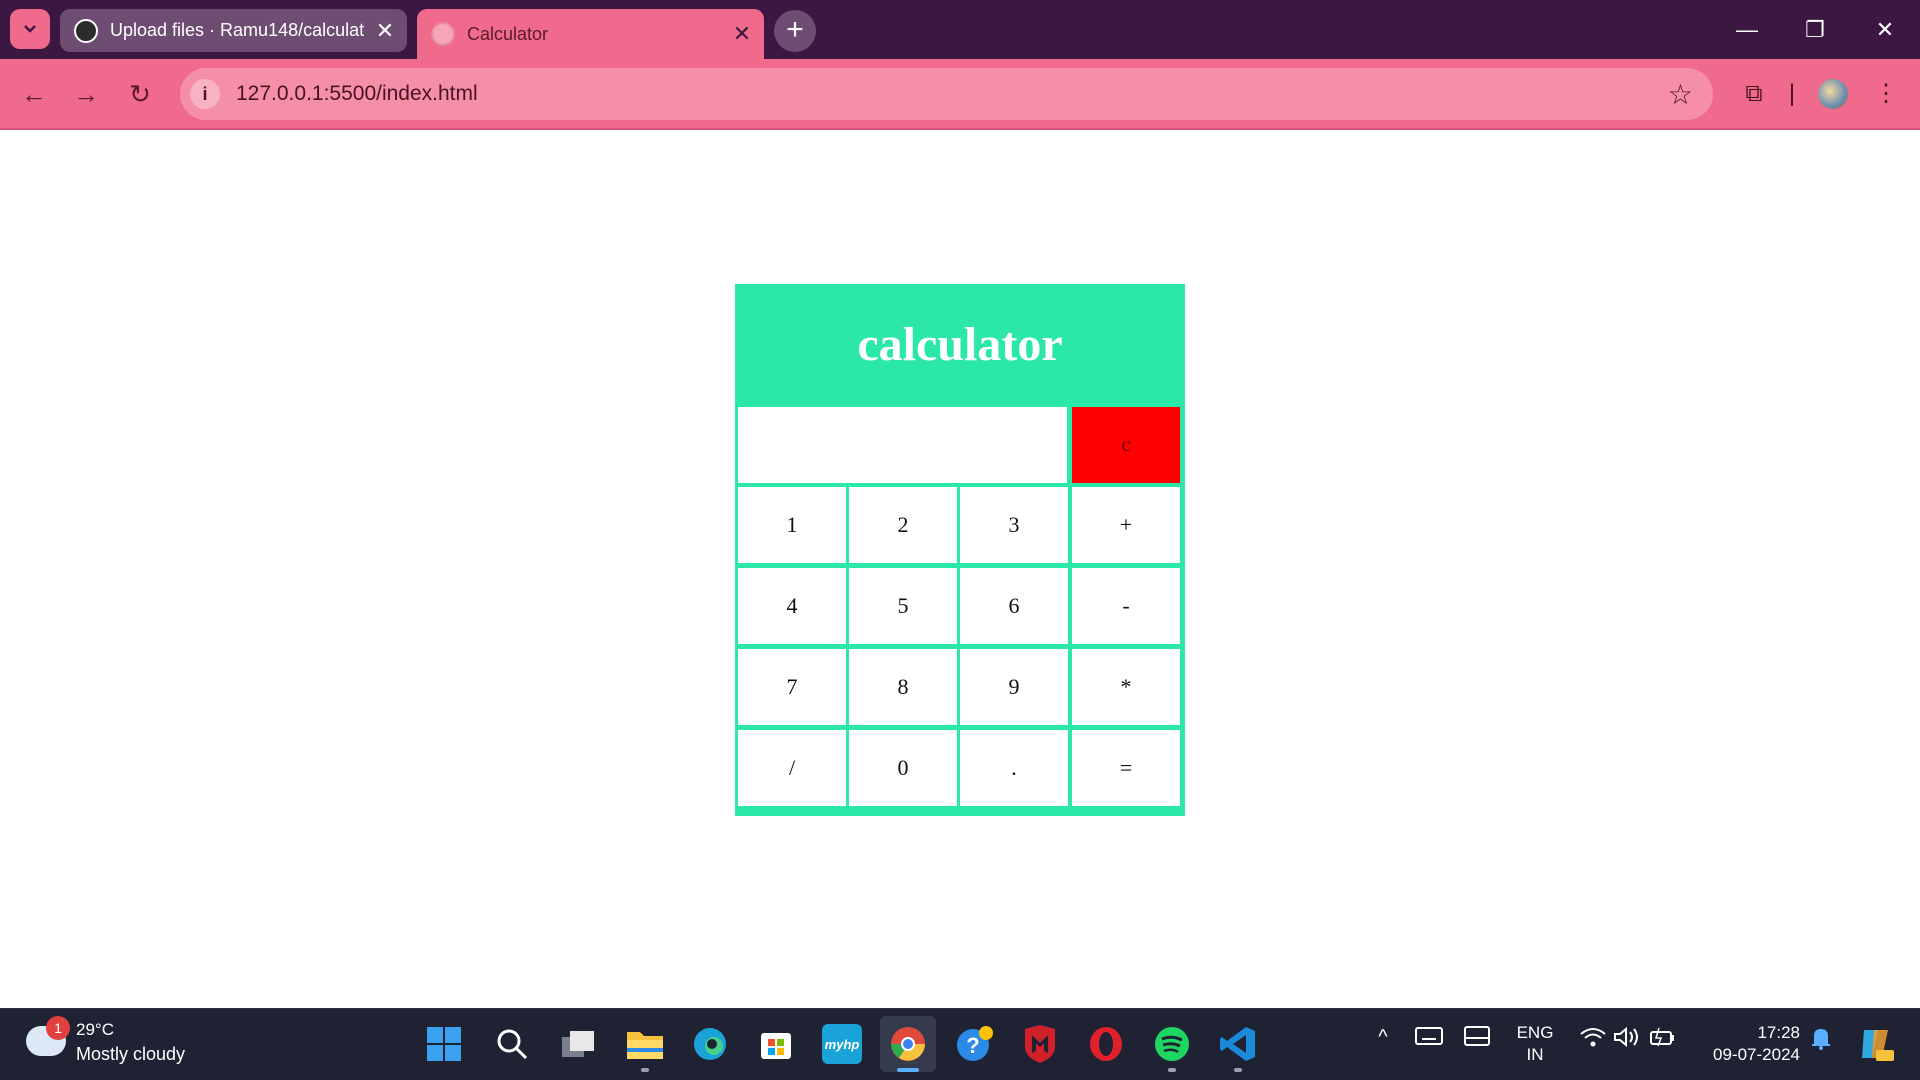 Image resolution: width=1920 pixels, height=1080 pixels. I want to click on tab-upload-files: Upload files · Ramu148/calculat ✕, so click(233, 30).